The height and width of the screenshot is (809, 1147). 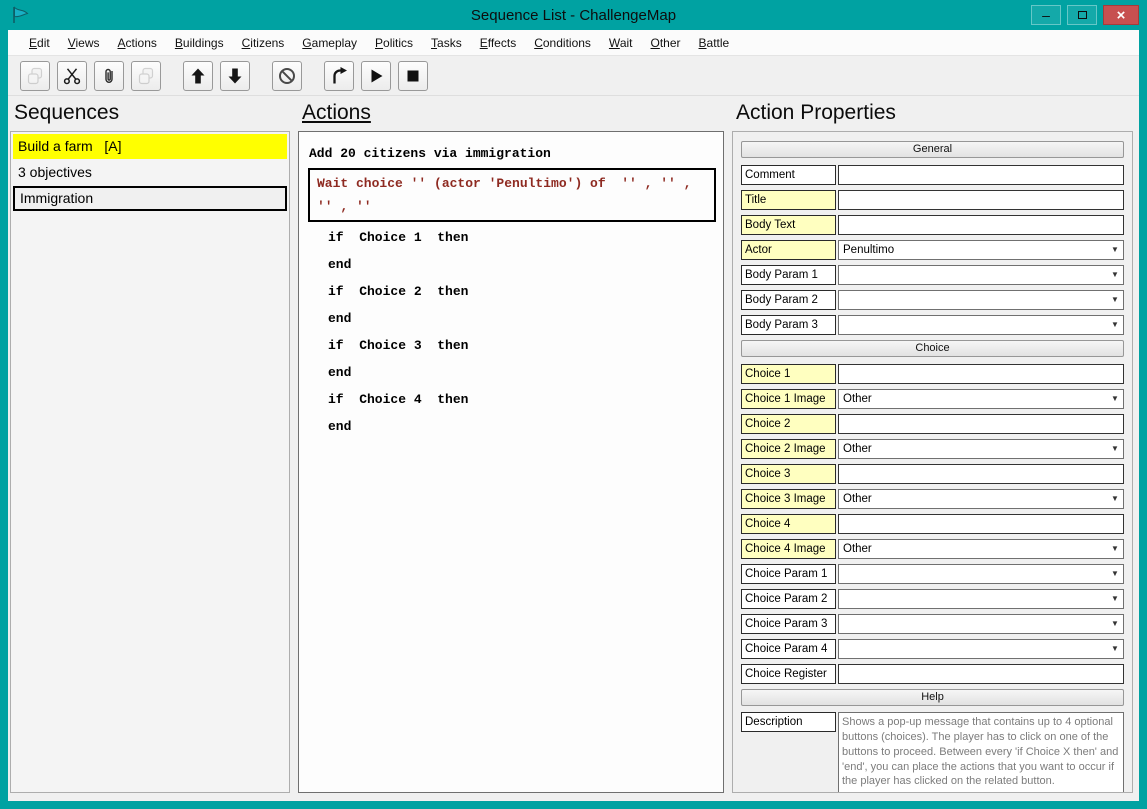 I want to click on sequence-item: Immigration, so click(x=150, y=198).